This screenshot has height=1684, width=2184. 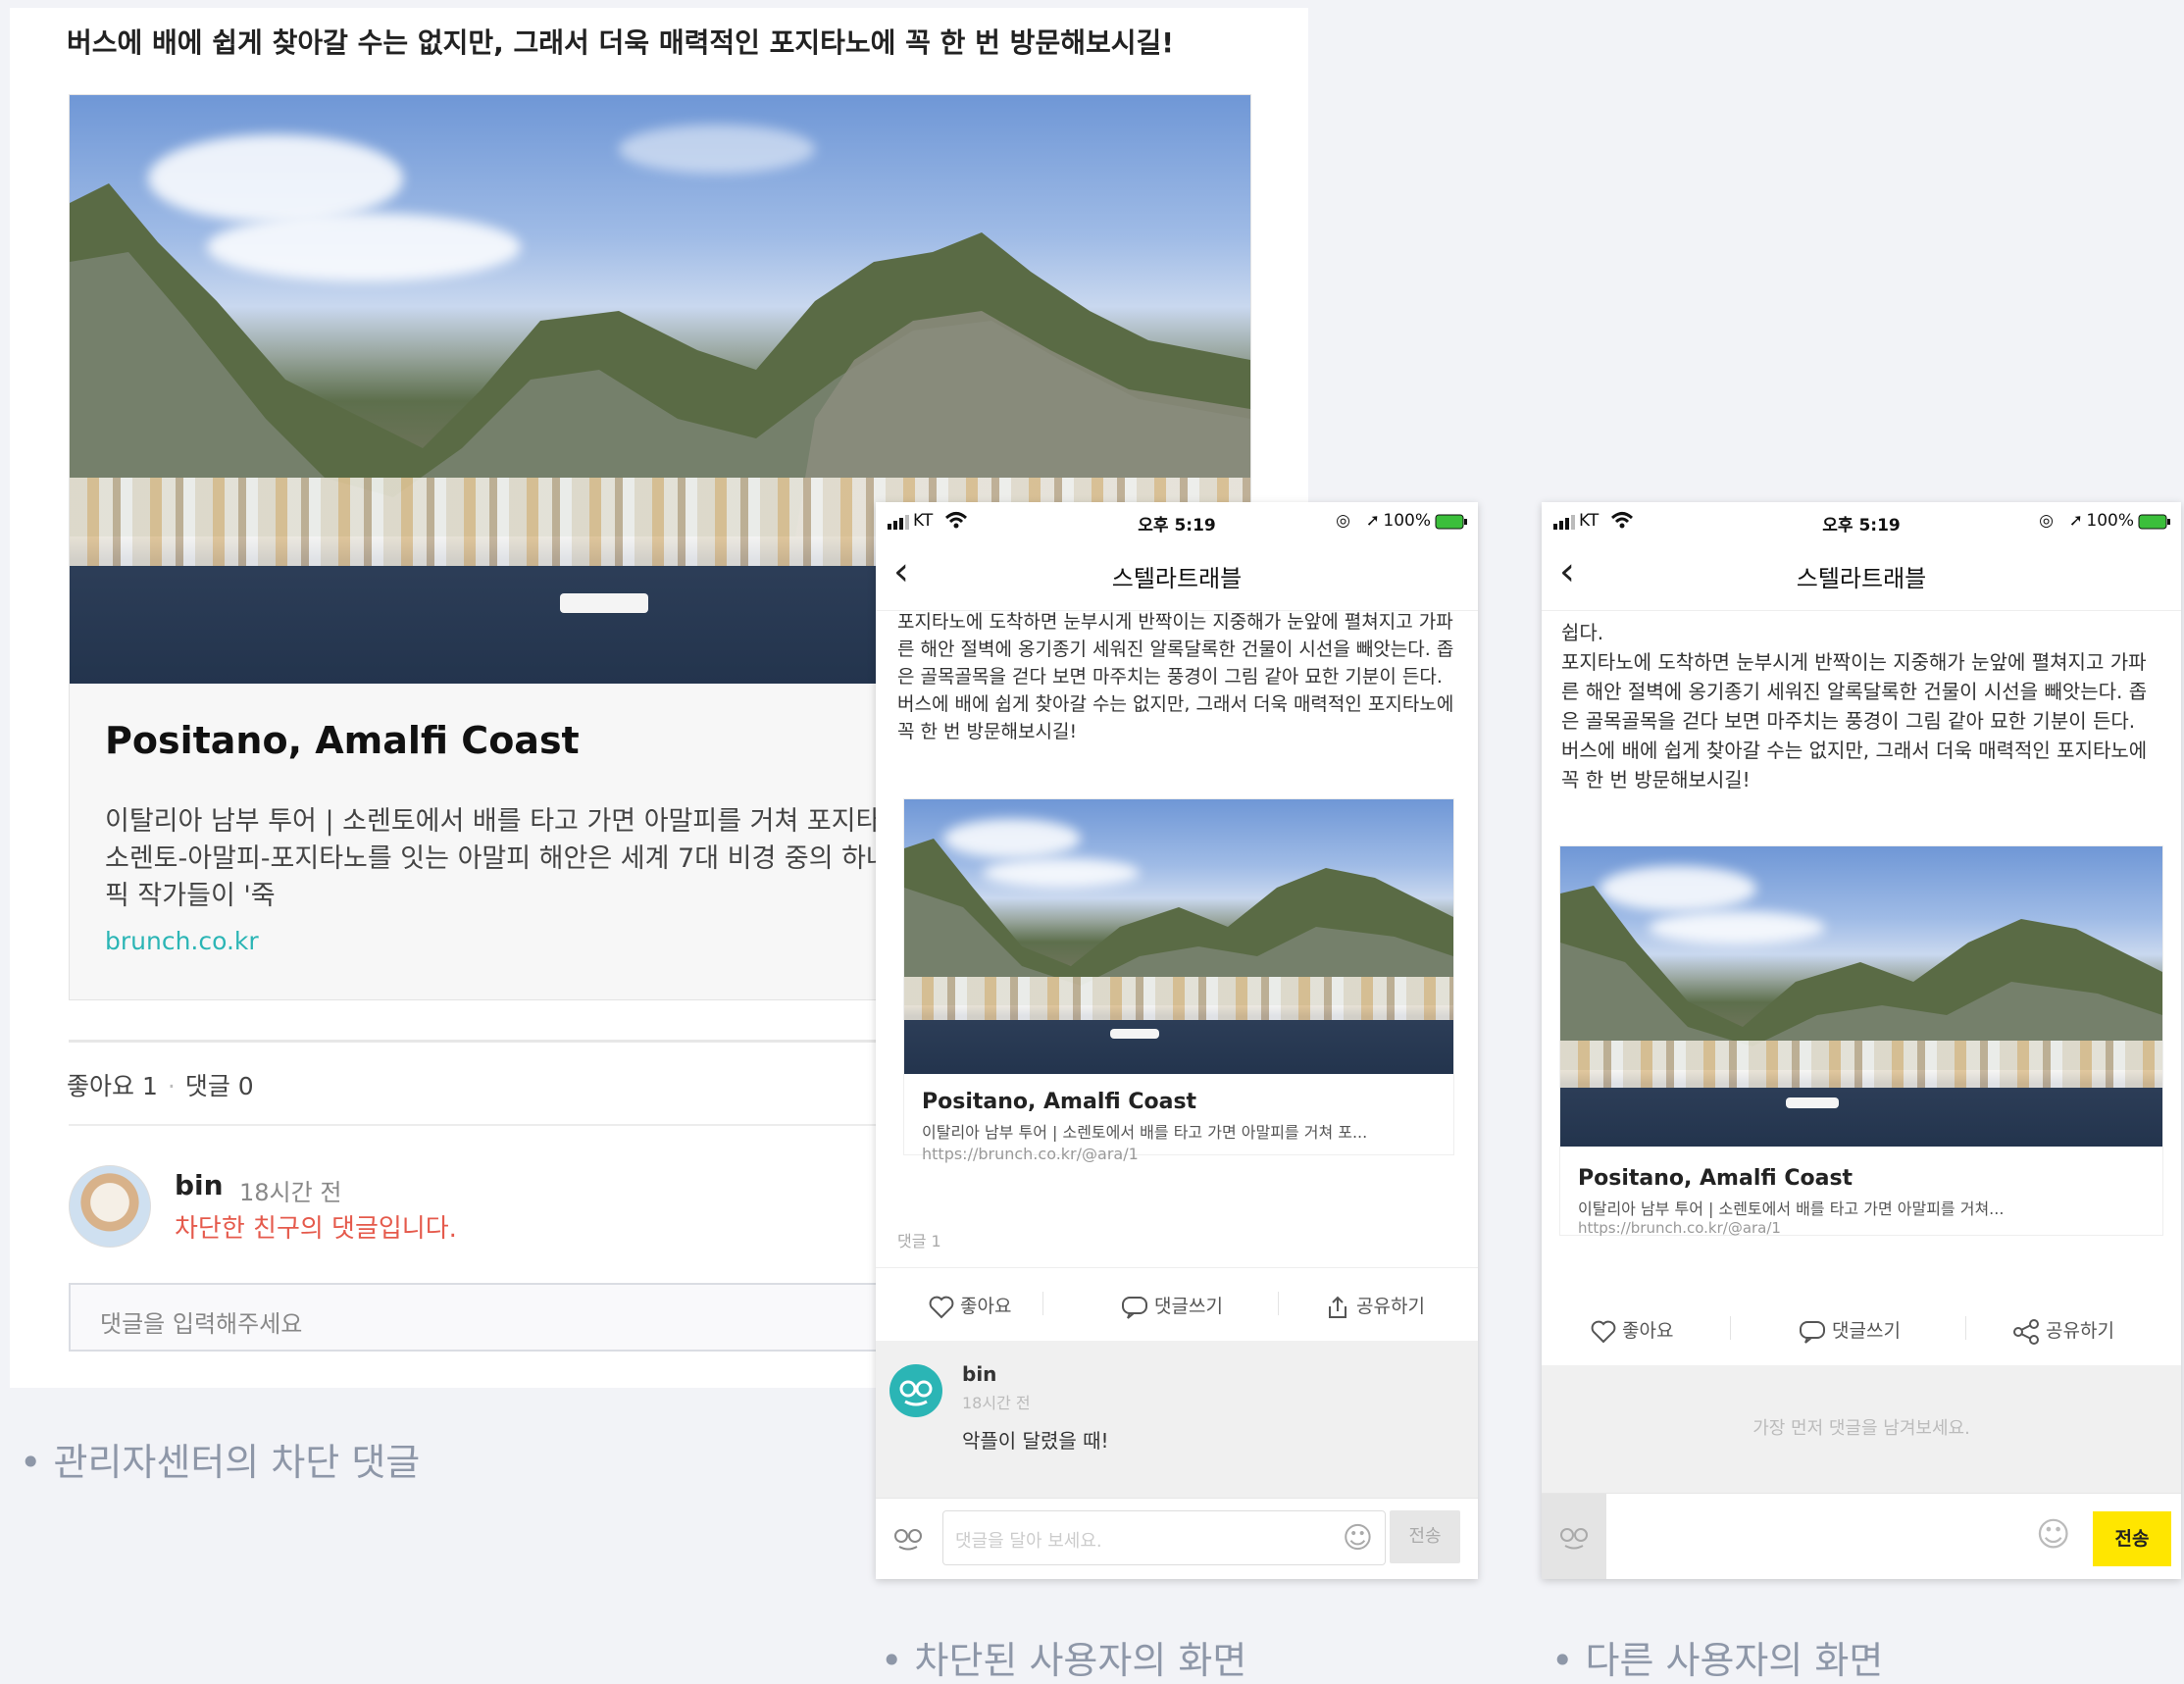 What do you see at coordinates (201, 1324) in the screenshot?
I see `comment-input-placeholder: 댓글을 입력해주세요` at bounding box center [201, 1324].